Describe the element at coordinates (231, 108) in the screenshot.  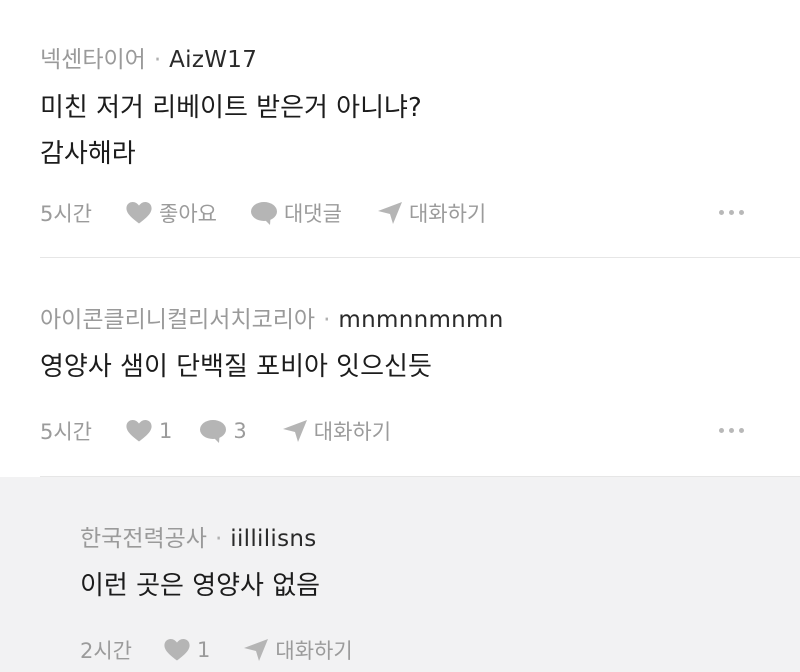
I see `comment-line: 미친 저거 리베이트 받은거 아니냐?` at that location.